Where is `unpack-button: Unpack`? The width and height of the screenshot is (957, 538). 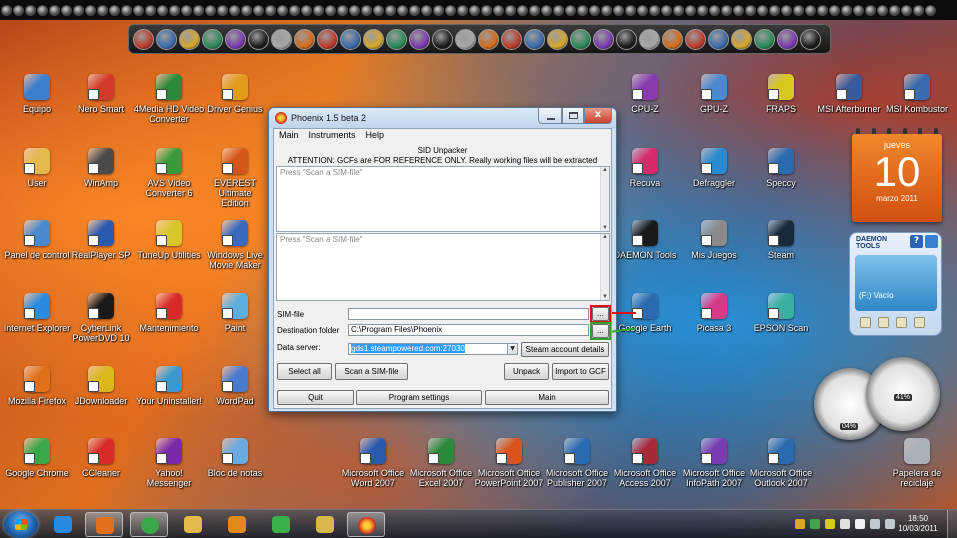 unpack-button: Unpack is located at coordinates (526, 371).